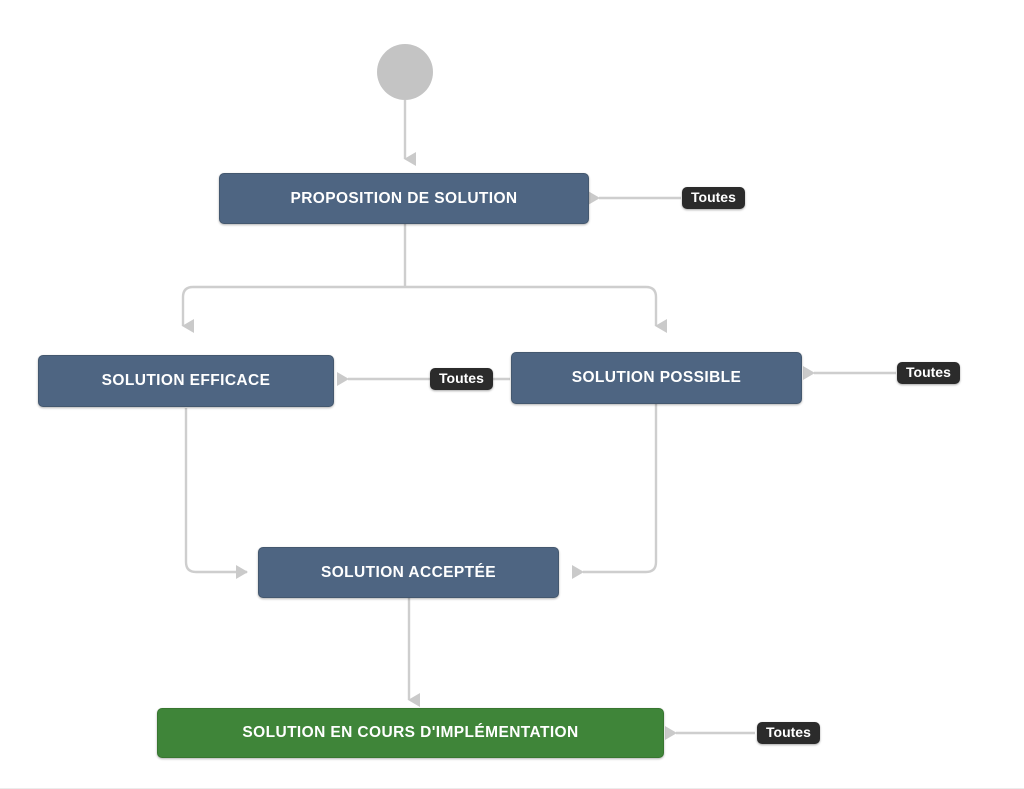 The height and width of the screenshot is (789, 1024). What do you see at coordinates (615, 491) in the screenshot?
I see `edge-possible-to-acceptee` at bounding box center [615, 491].